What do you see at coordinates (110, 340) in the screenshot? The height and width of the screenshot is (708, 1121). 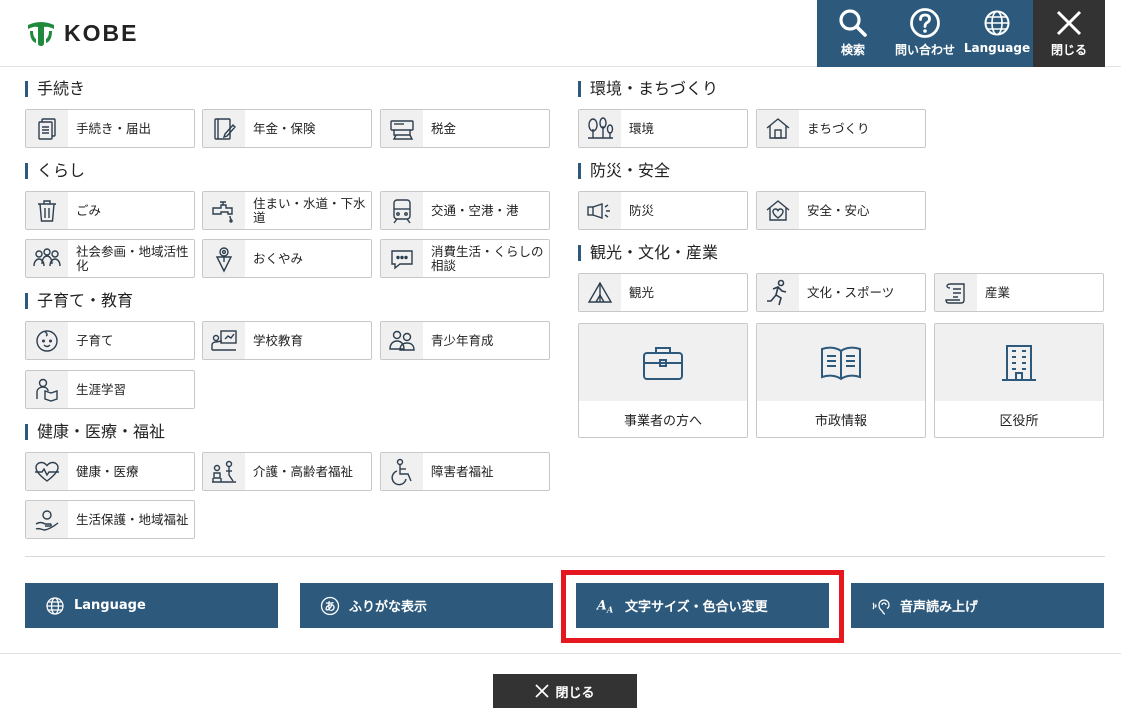 I see `tile-childcare: 子育て` at bounding box center [110, 340].